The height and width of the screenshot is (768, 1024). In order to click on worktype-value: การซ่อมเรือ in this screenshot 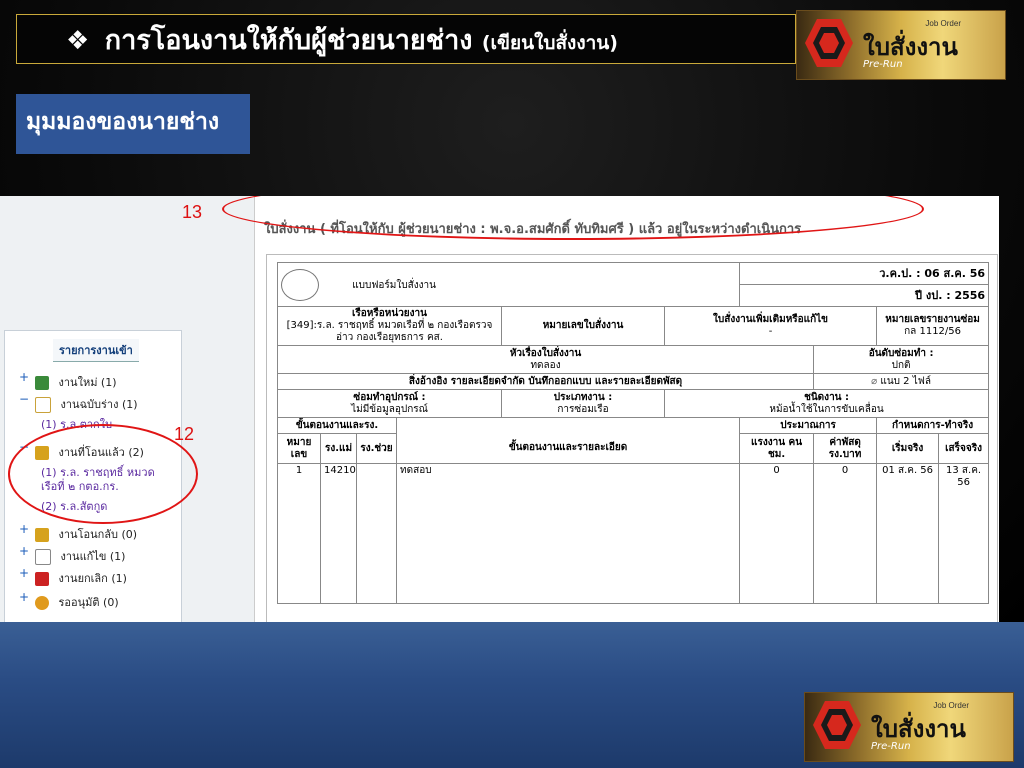, I will do `click(583, 409)`.